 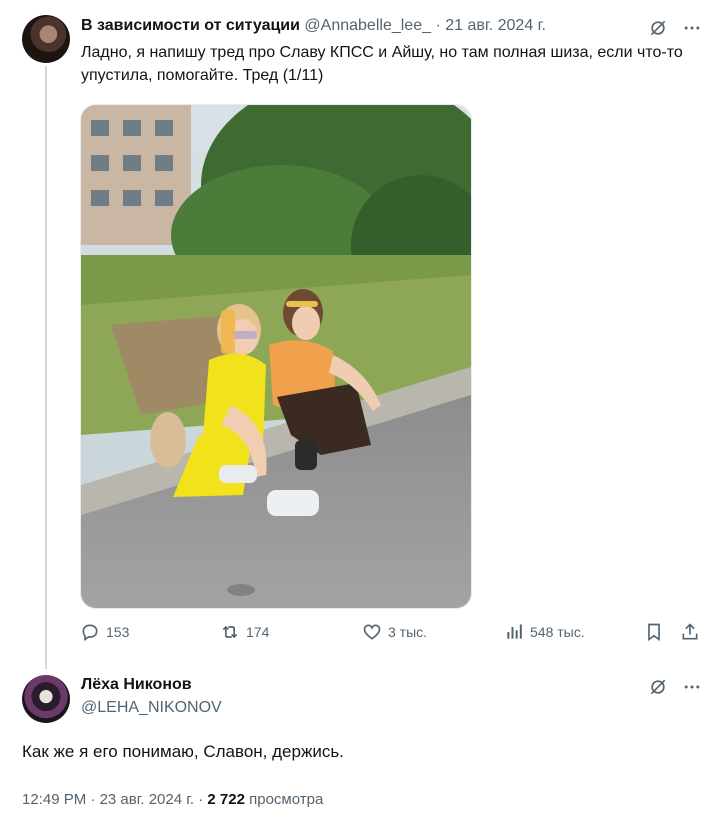 I want to click on views-count: 2 722, so click(x=226, y=799).